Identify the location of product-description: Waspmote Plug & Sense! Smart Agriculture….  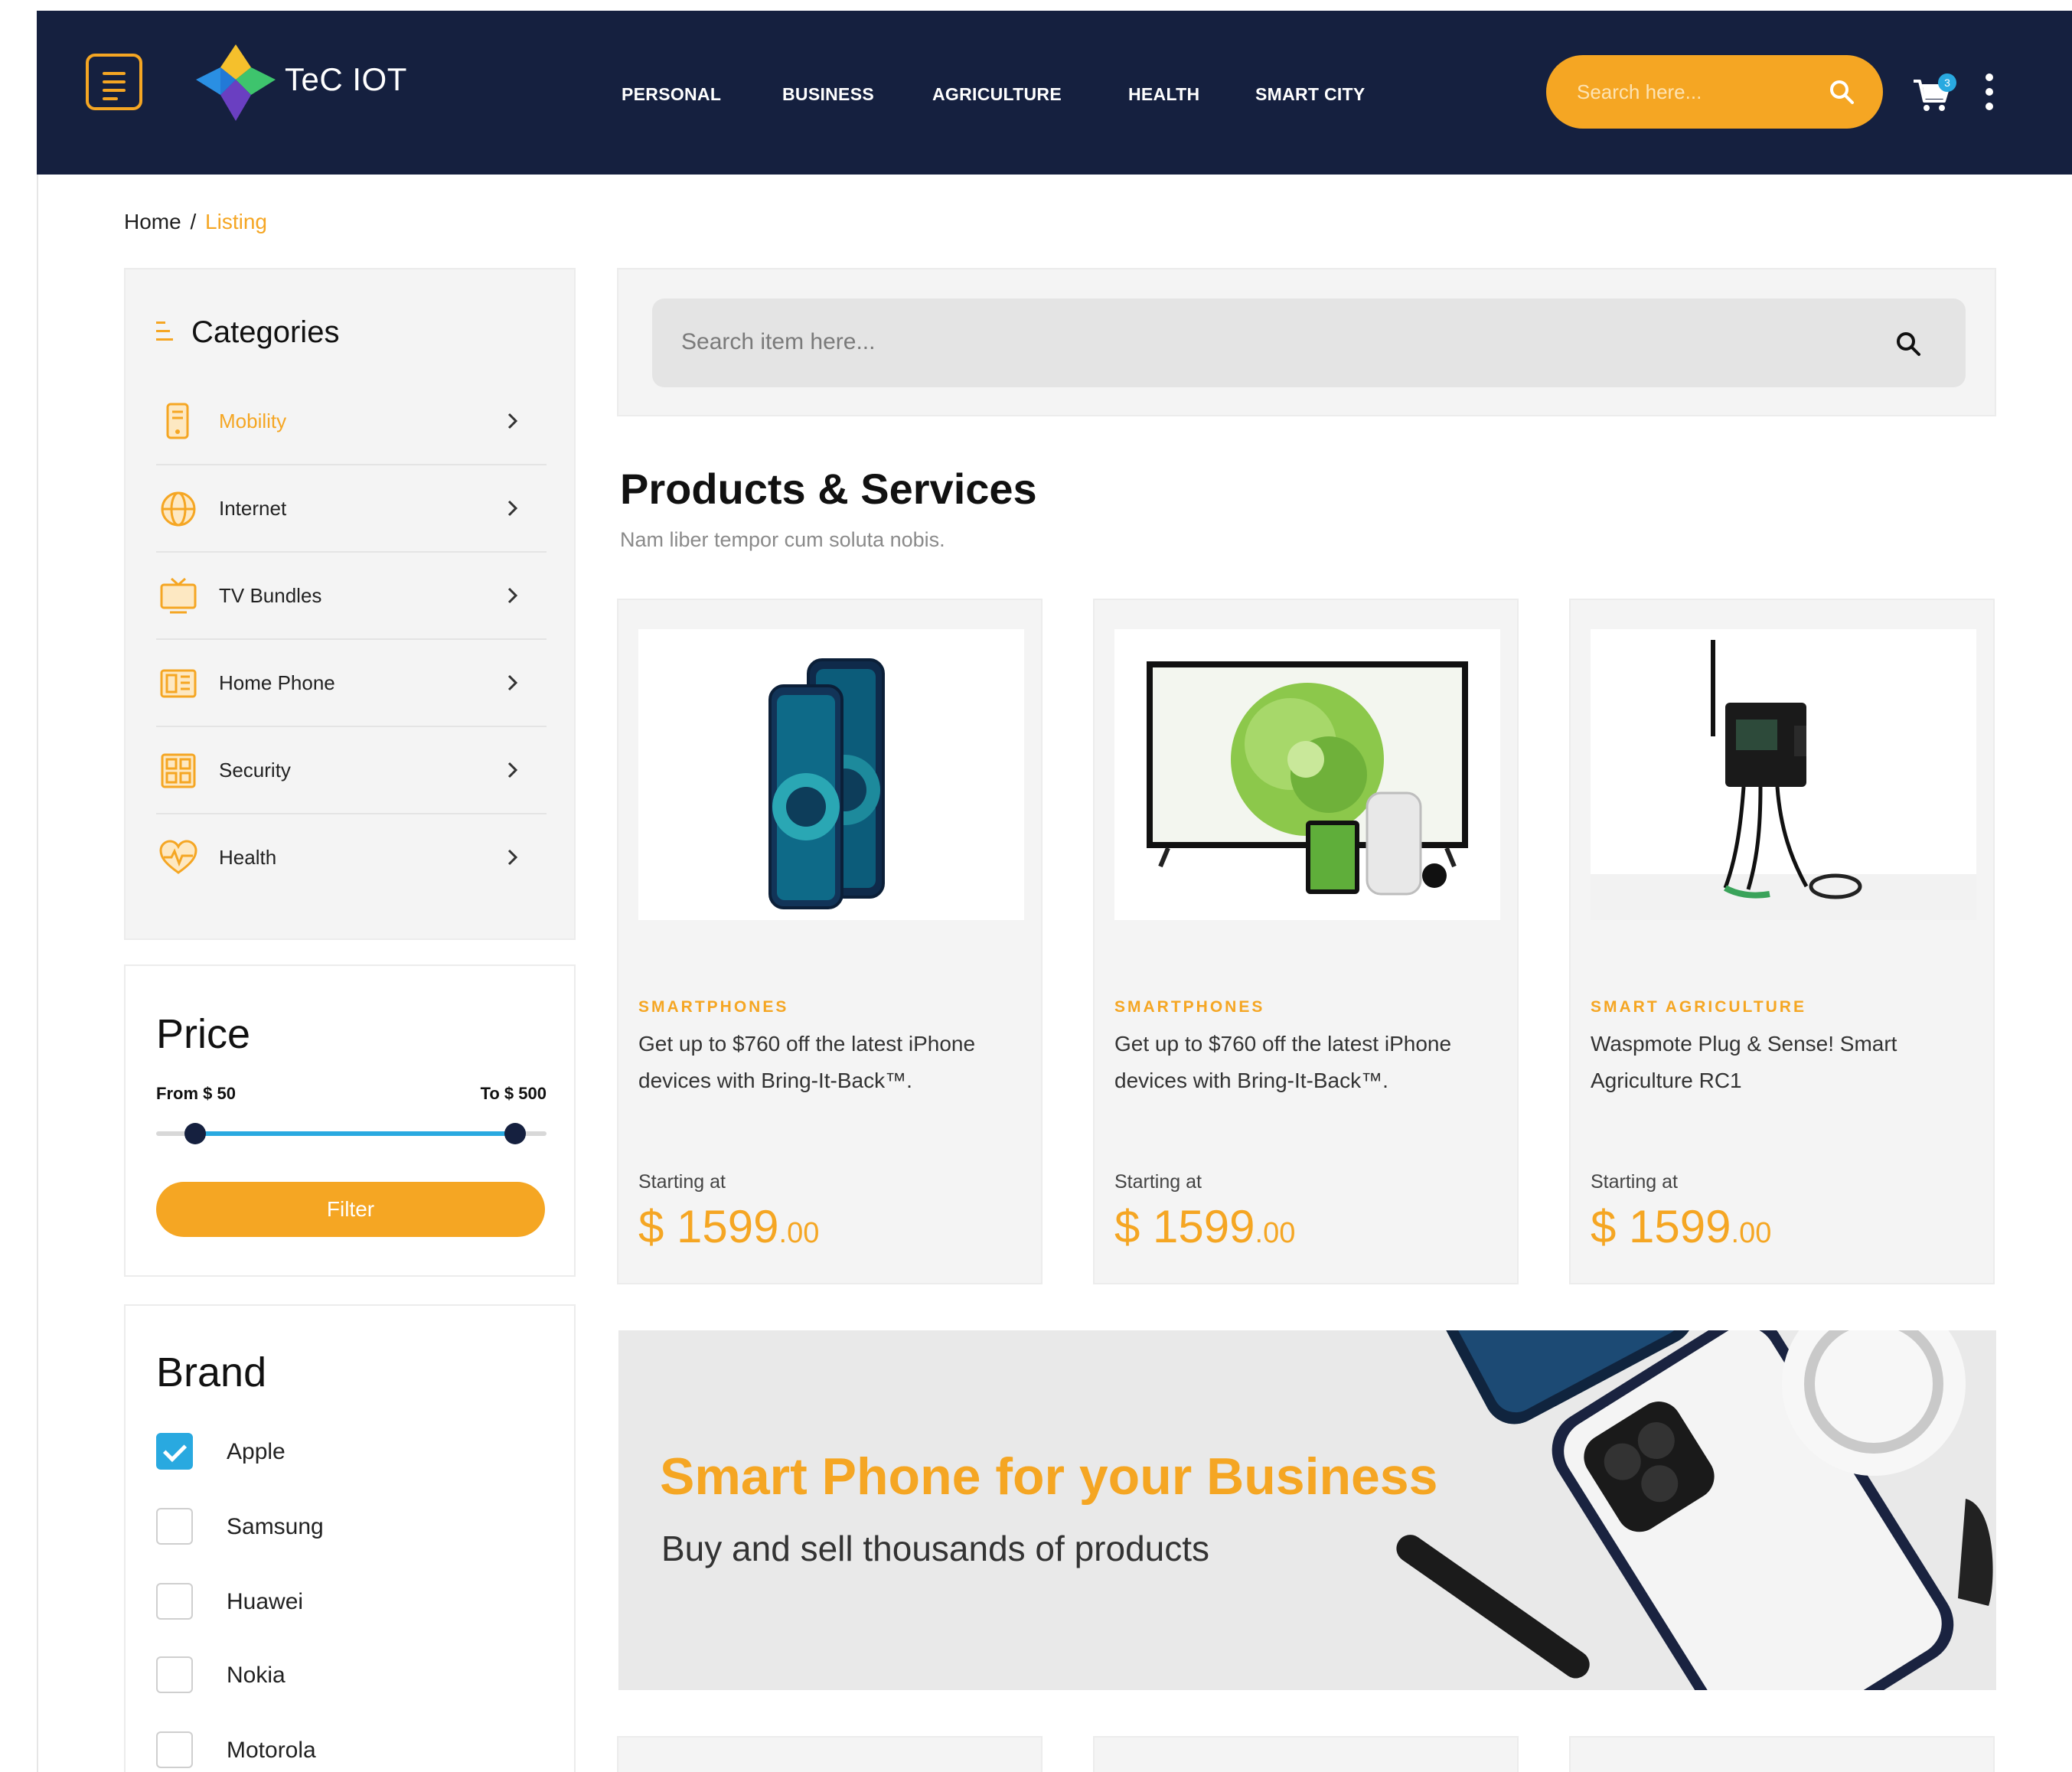
(1767, 1062).